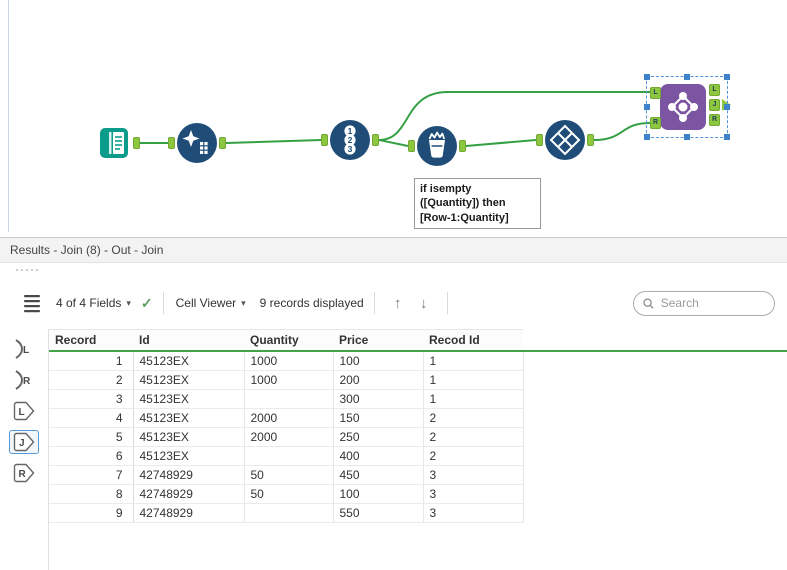  I want to click on table-row: 7 42748929 50 450 3, so click(418, 475).